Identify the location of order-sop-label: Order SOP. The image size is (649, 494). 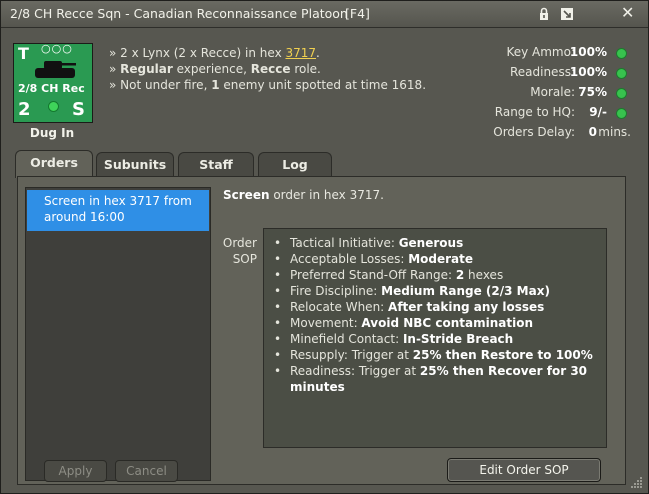
(239, 251).